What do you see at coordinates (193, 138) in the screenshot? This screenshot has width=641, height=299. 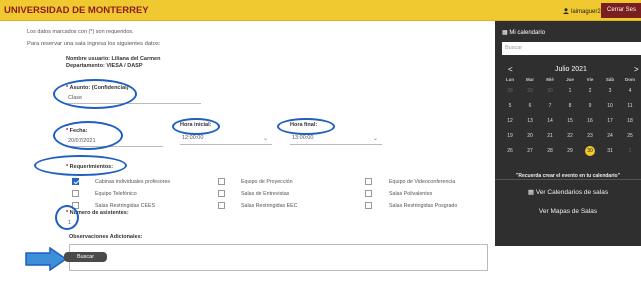 I see `hora-inicial-value: 12:00:00` at bounding box center [193, 138].